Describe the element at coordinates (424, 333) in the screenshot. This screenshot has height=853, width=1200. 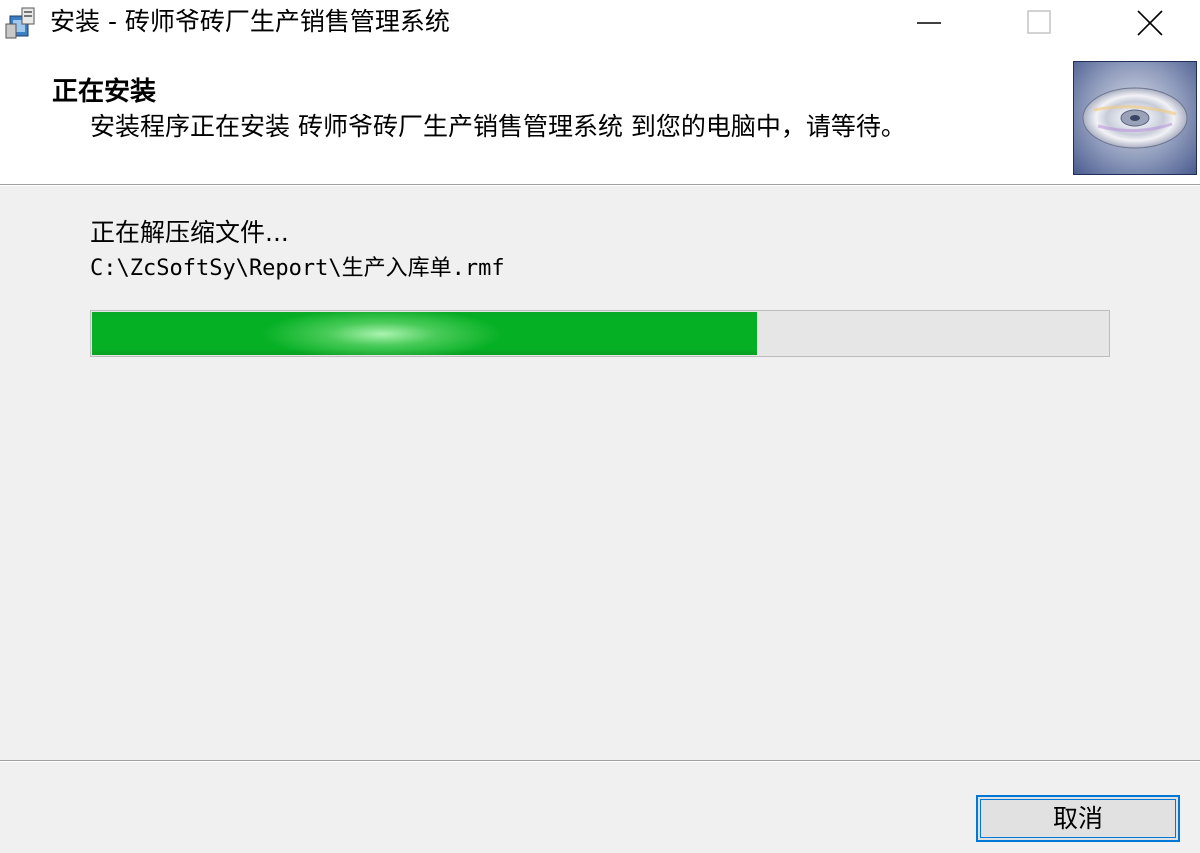
I see `progress-fill` at that location.